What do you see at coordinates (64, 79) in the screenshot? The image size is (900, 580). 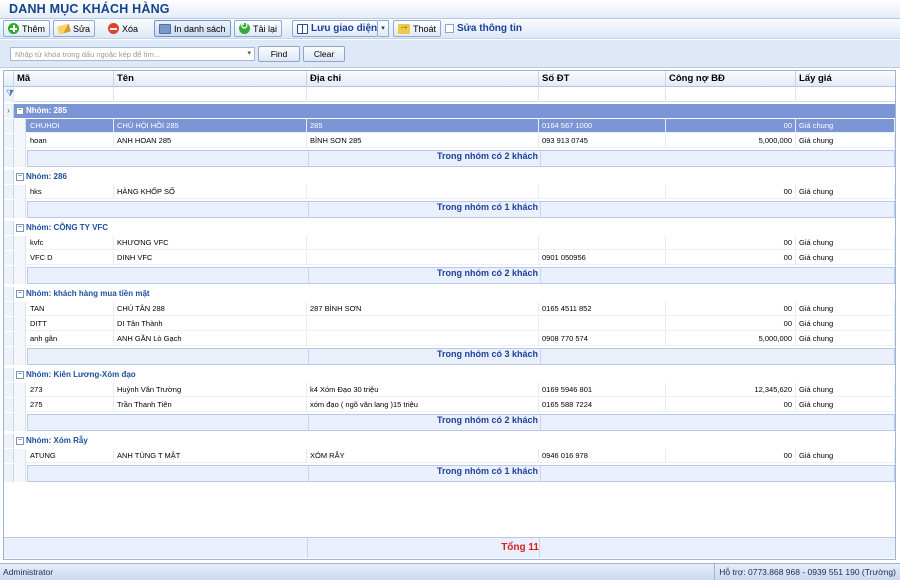 I see `column-header-code: Mã` at bounding box center [64, 79].